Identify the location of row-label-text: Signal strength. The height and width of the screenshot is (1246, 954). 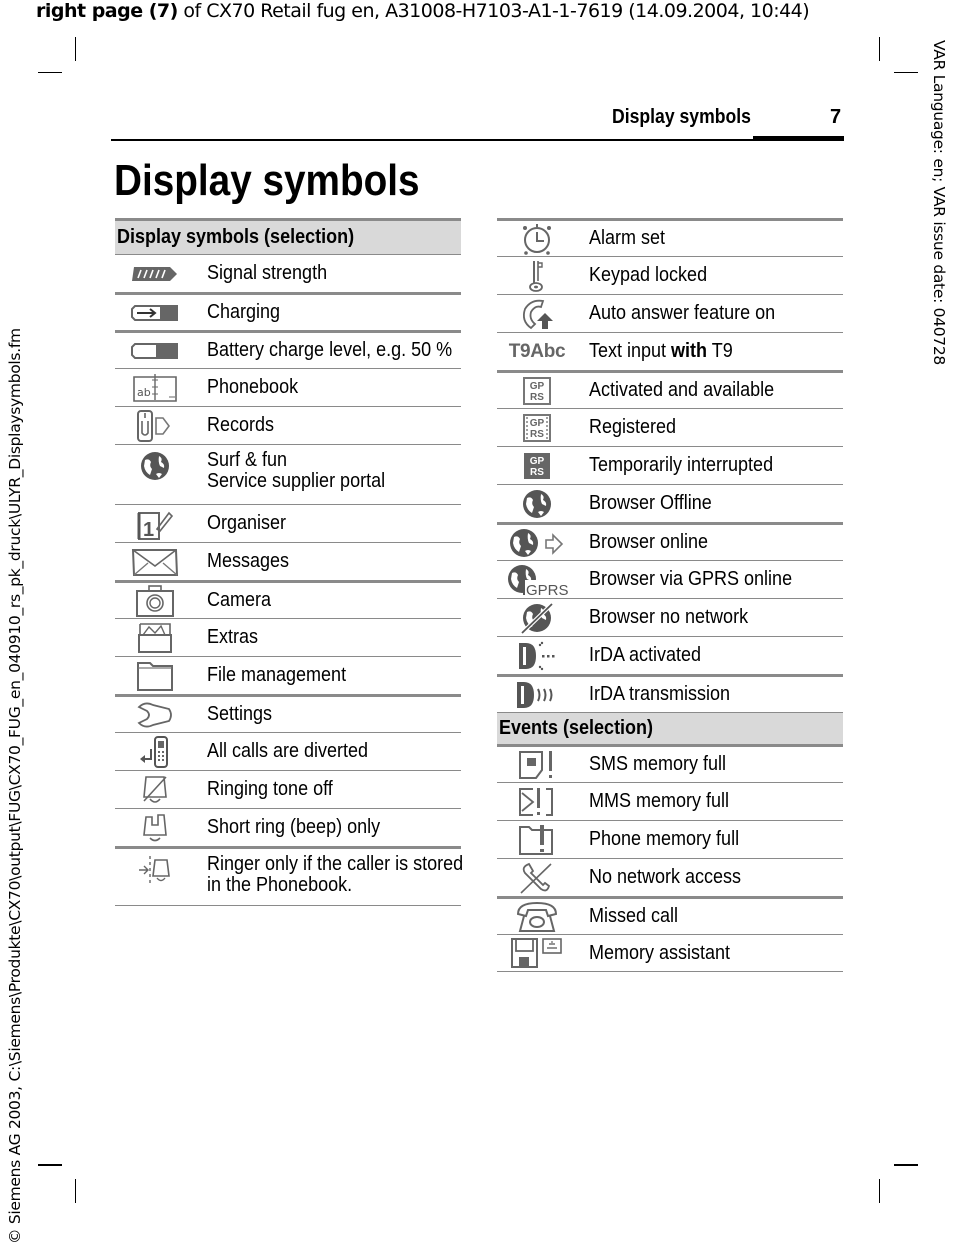
(267, 273).